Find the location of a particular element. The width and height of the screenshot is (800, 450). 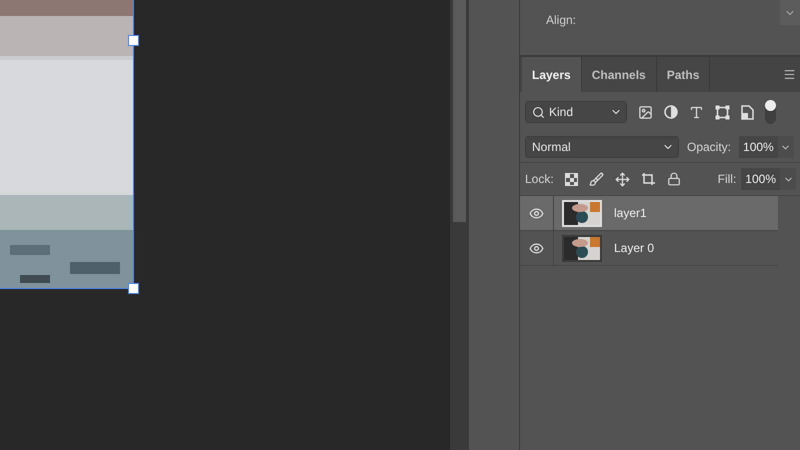

lock-icon is located at coordinates (673, 179).